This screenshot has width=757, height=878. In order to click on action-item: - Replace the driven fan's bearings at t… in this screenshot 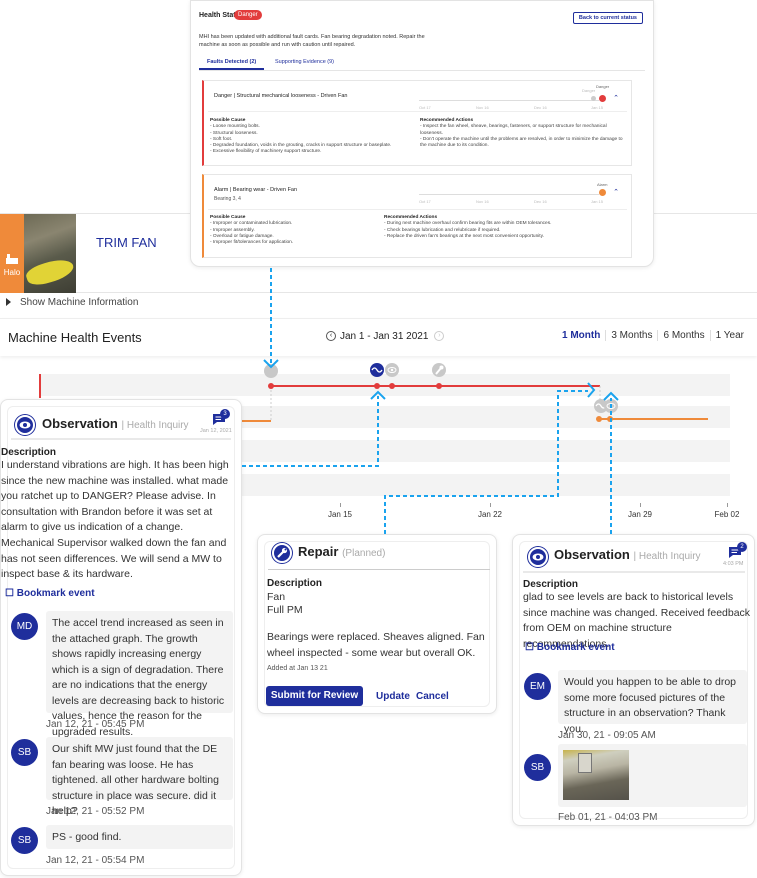, I will do `click(464, 236)`.